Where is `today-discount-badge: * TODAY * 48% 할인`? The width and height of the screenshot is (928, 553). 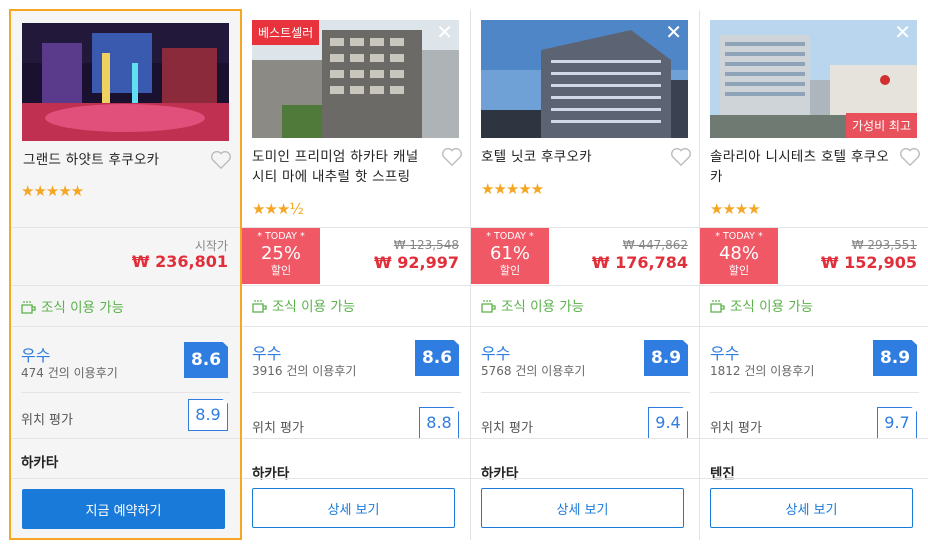 today-discount-badge: * TODAY * 48% 할인 is located at coordinates (739, 256).